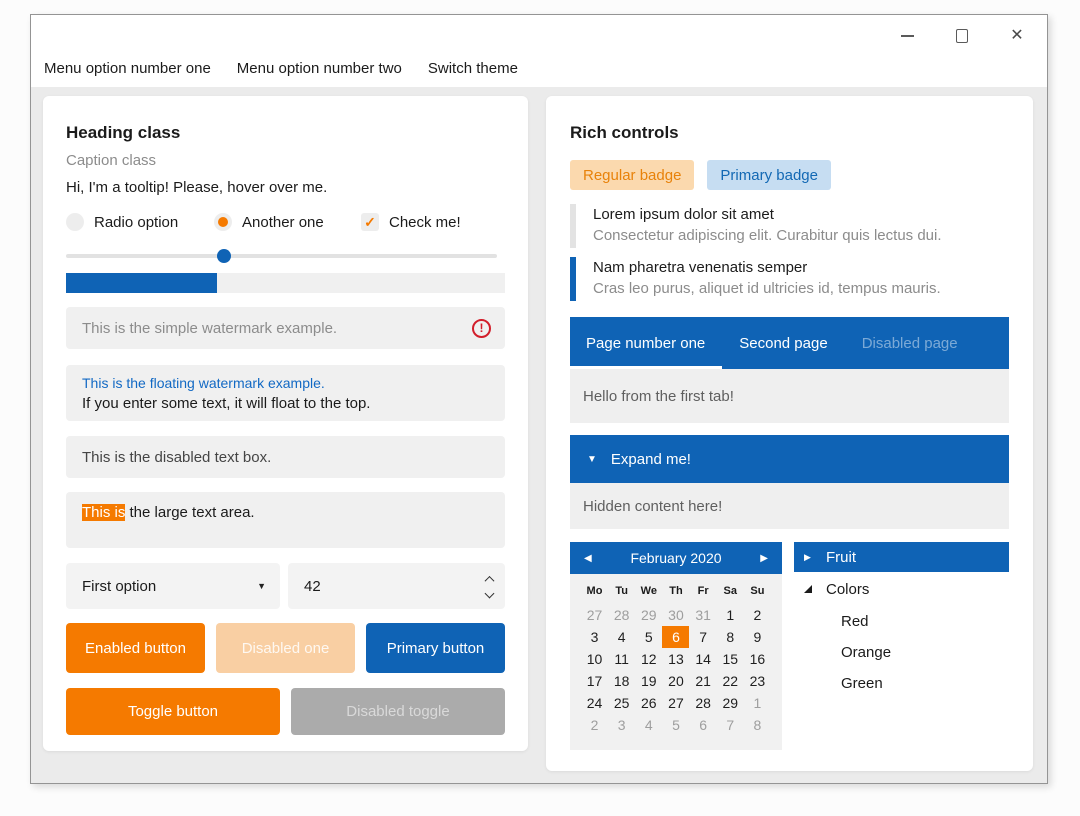 This screenshot has height=816, width=1080. I want to click on tree-item-label: Colors, so click(848, 589).